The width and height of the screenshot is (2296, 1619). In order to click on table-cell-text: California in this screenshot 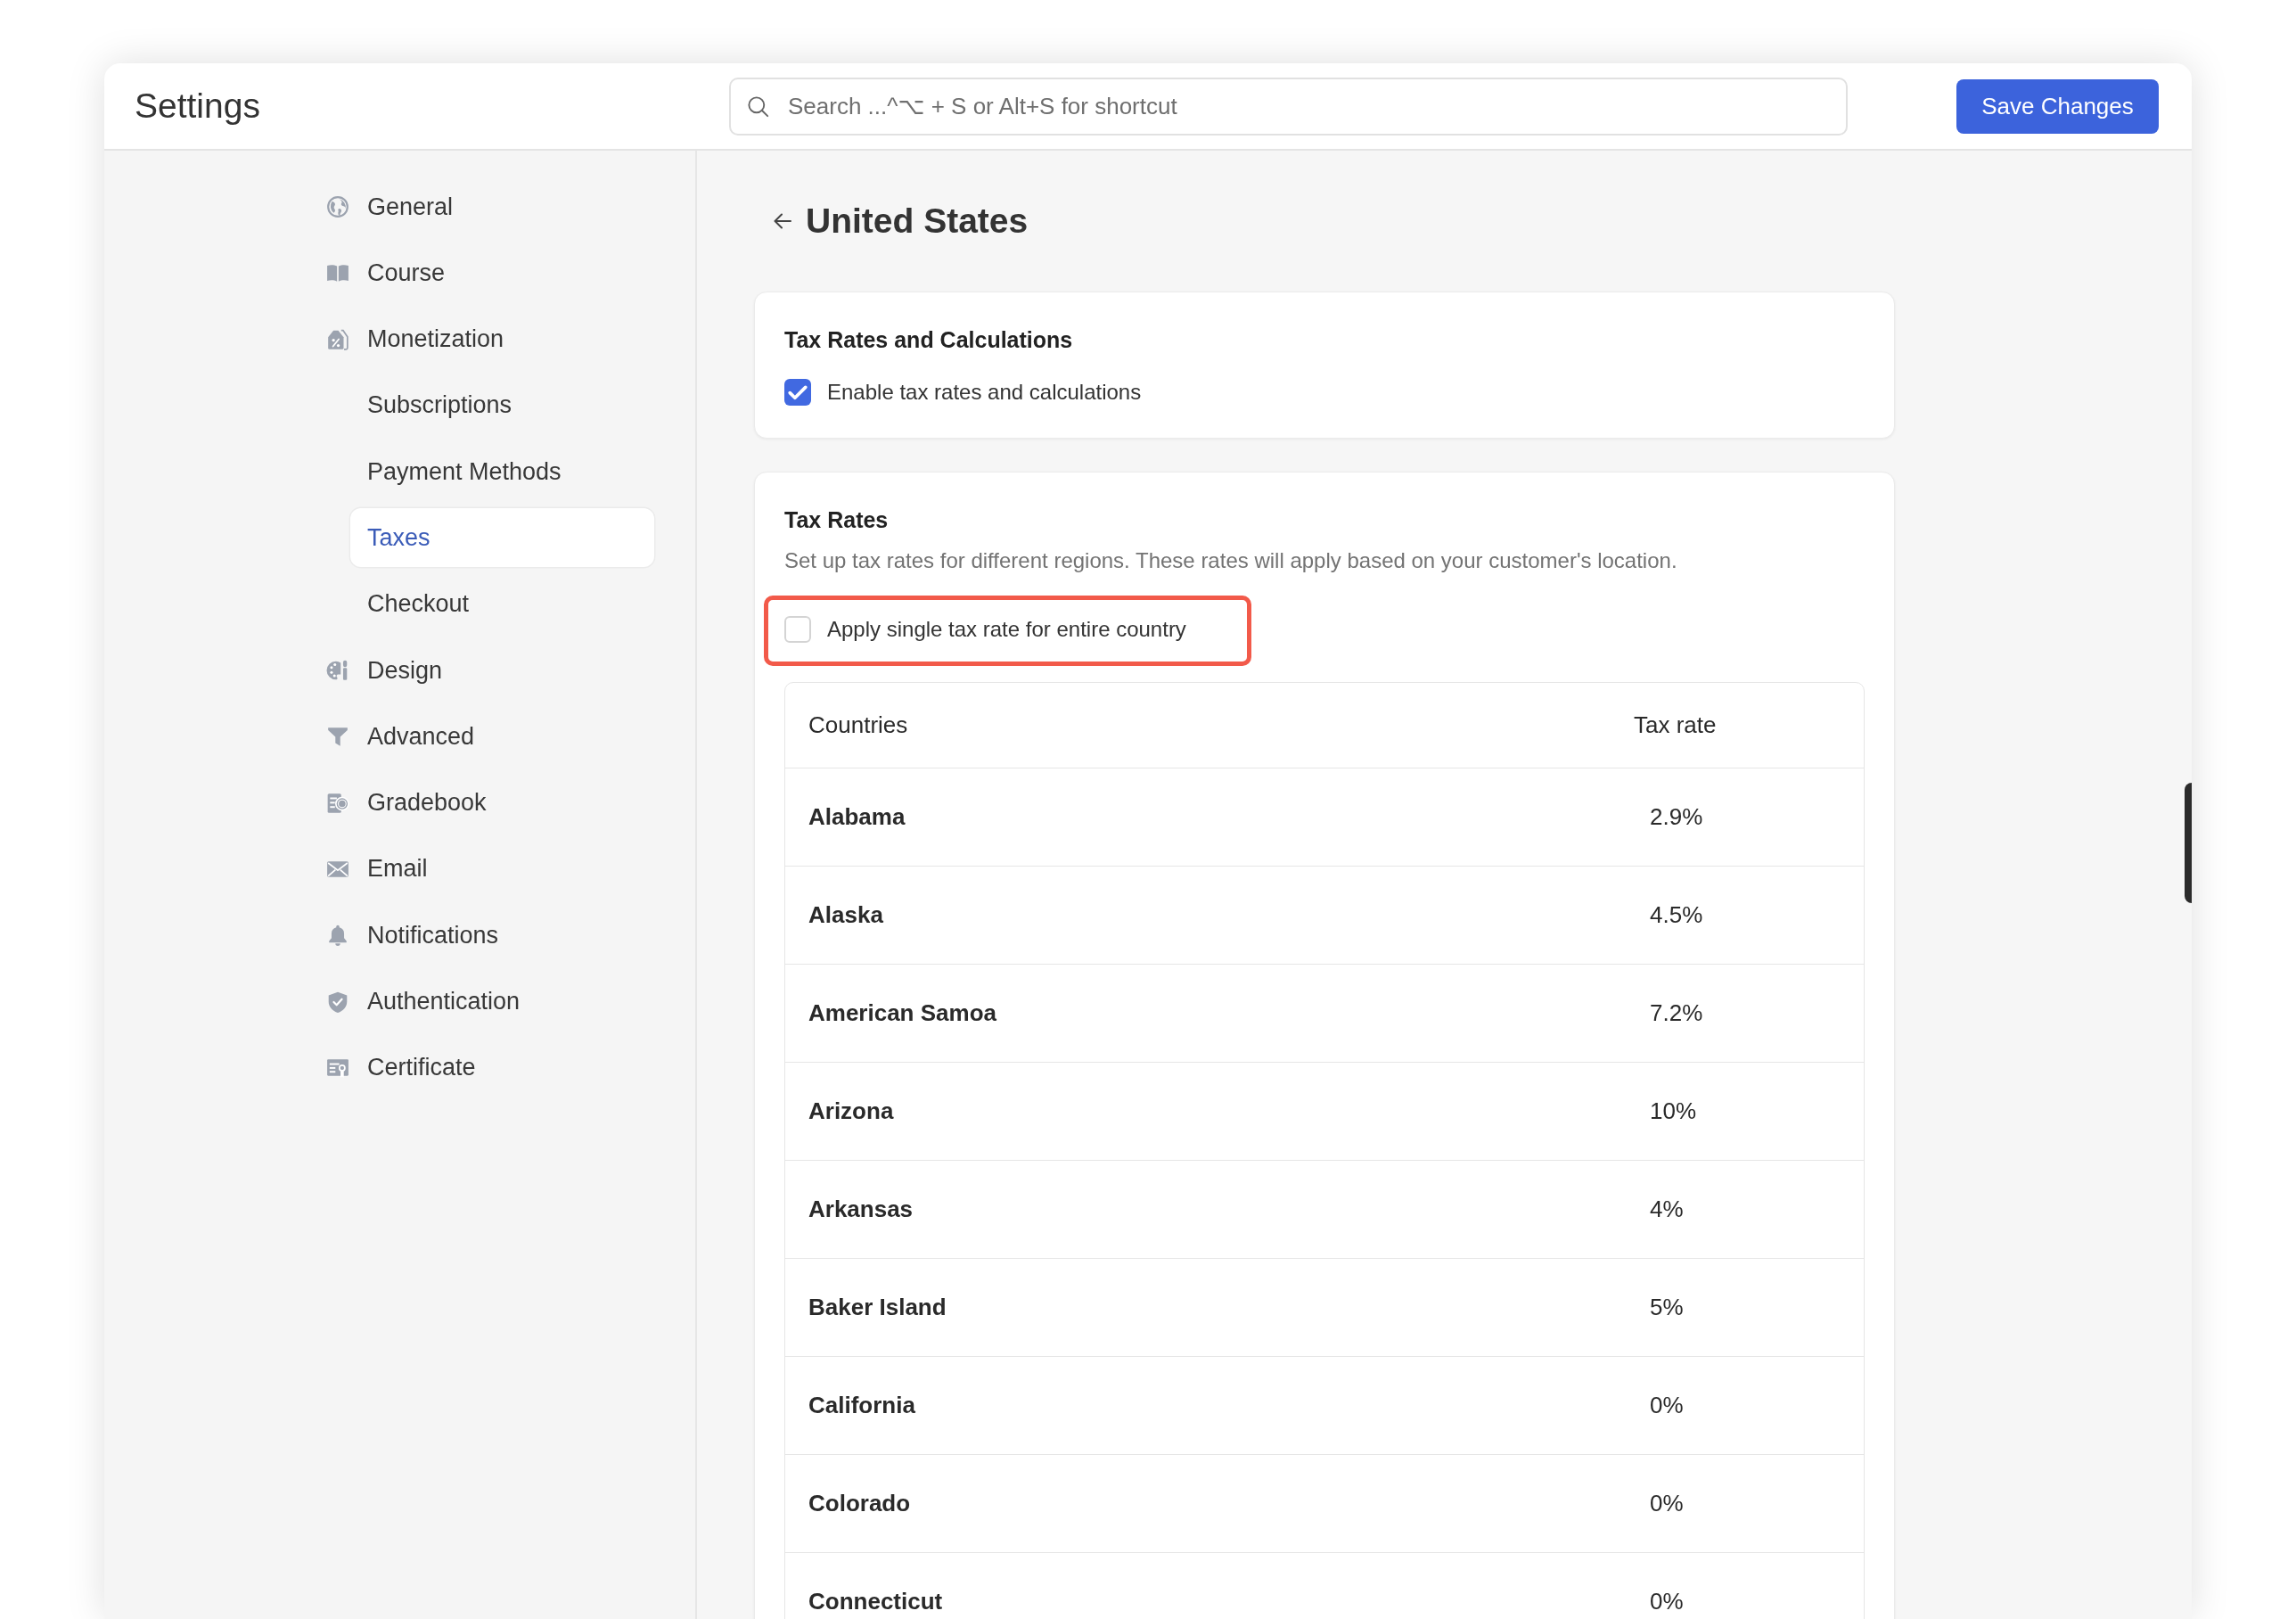, I will do `click(862, 1405)`.